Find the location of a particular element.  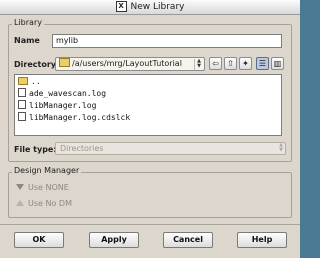

list-item: .. is located at coordinates (29, 81).